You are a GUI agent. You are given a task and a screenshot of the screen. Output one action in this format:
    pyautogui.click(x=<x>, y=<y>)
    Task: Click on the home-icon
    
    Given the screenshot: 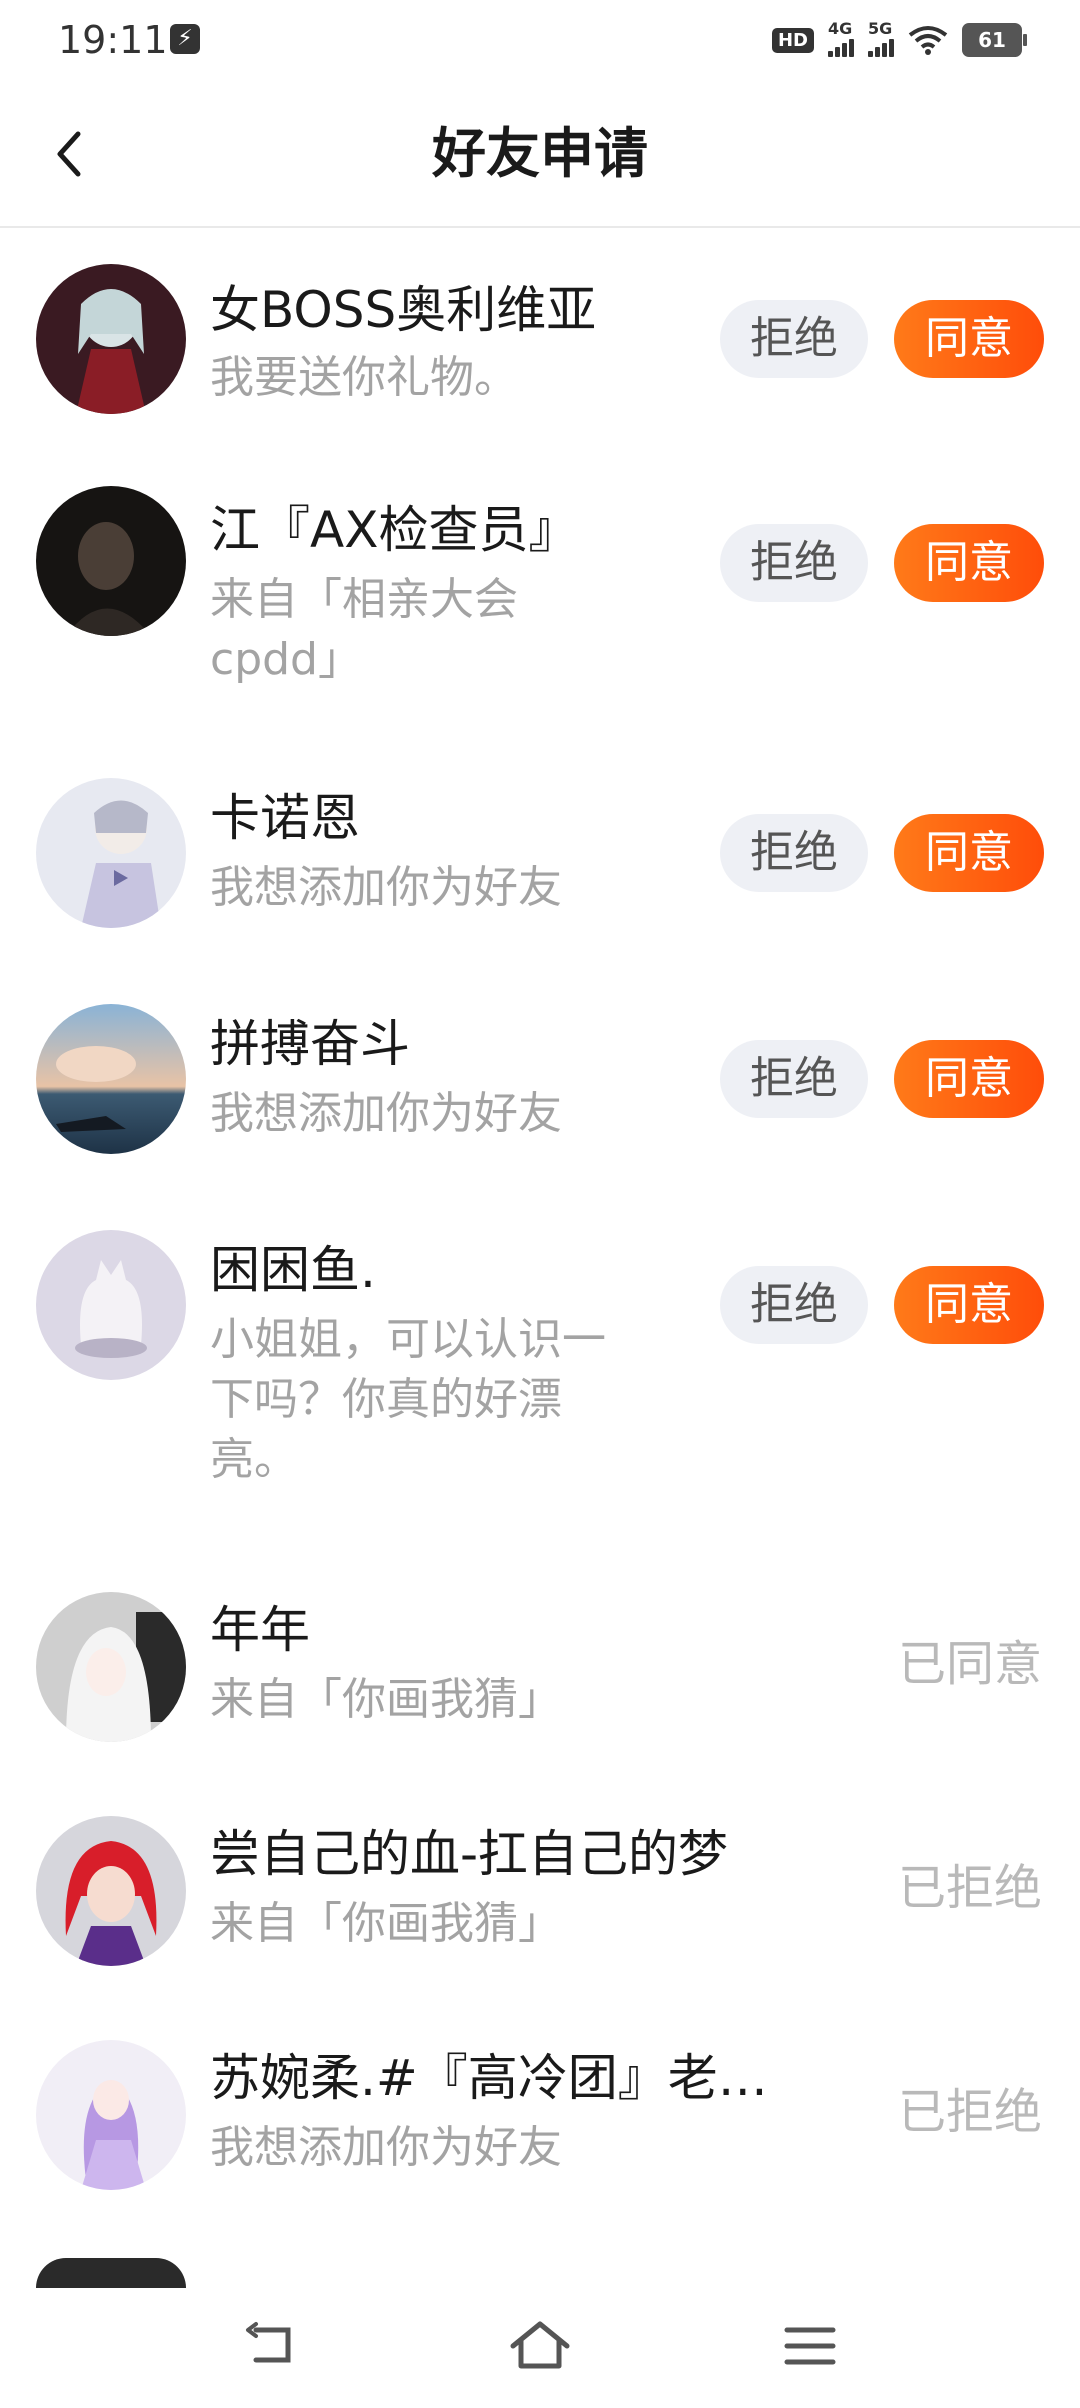 What is the action you would take?
    pyautogui.click(x=540, y=2345)
    